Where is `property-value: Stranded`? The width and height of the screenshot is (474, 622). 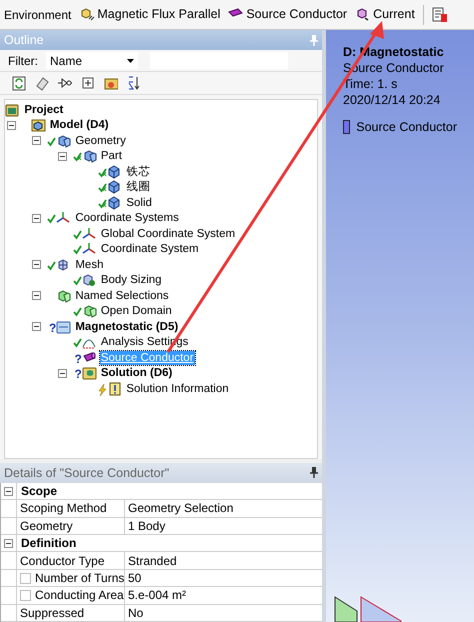 property-value: Stranded is located at coordinates (152, 560).